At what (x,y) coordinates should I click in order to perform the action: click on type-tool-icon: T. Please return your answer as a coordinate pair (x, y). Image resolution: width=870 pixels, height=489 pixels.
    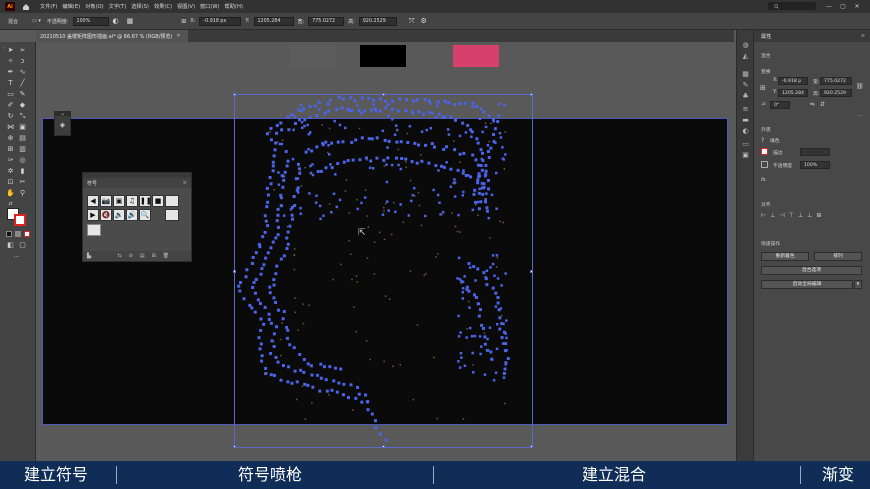
    Looking at the image, I should click on (10, 83).